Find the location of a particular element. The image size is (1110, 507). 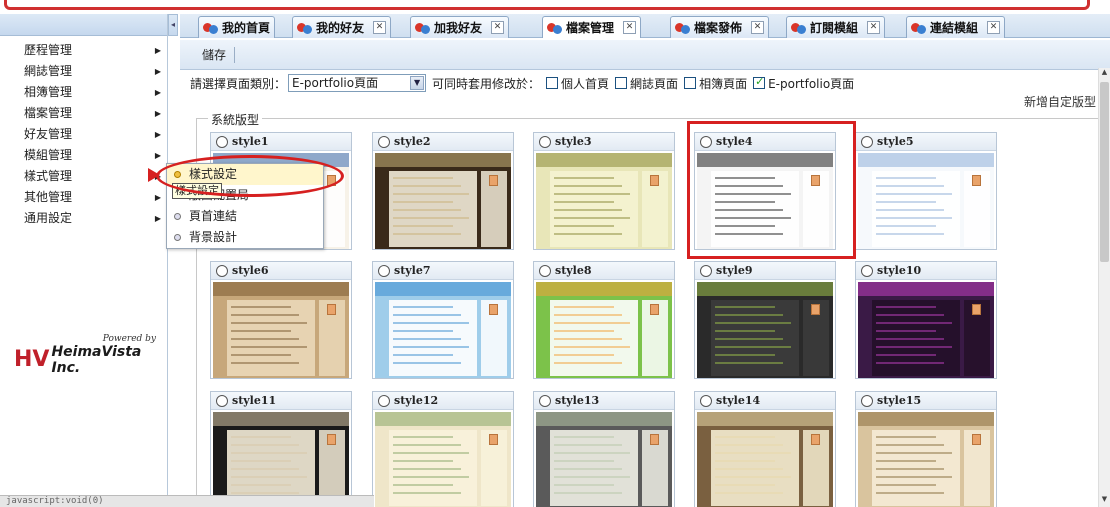

flyout-item: 樣式設定 is located at coordinates (245, 174).